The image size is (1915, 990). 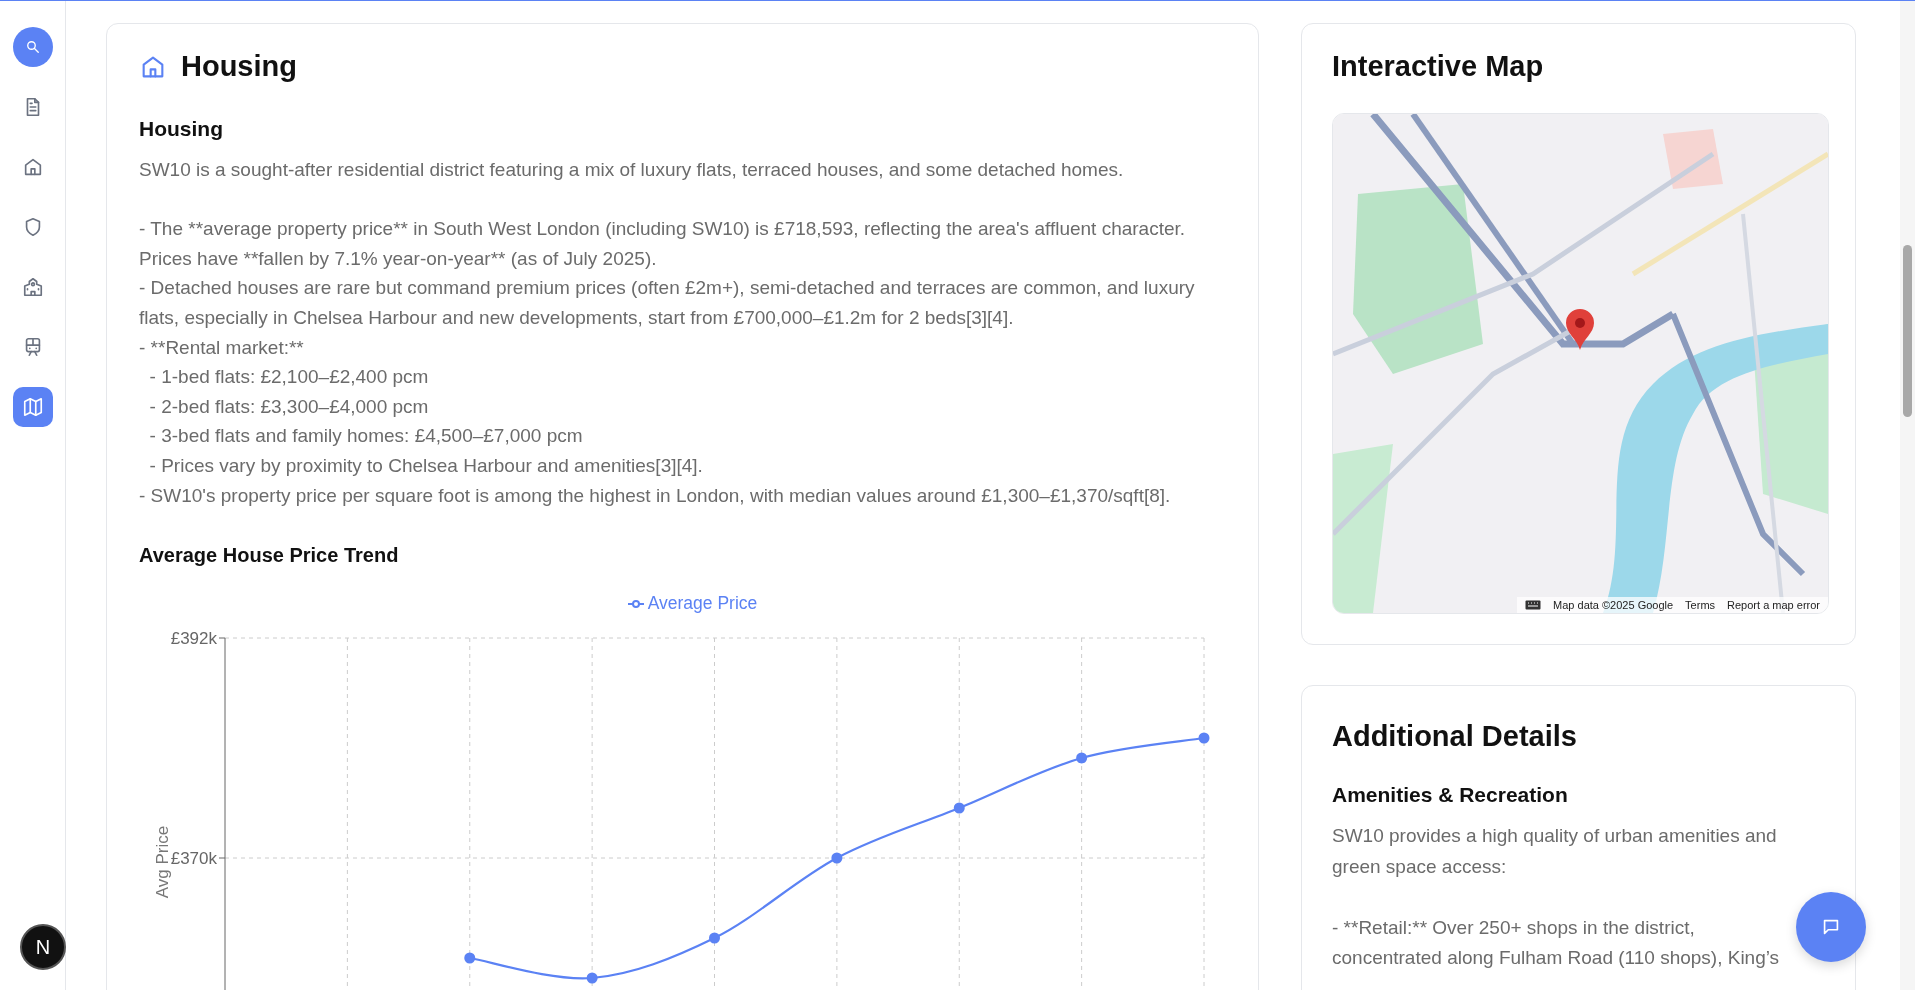 What do you see at coordinates (239, 66) in the screenshot?
I see `card-title: Housing` at bounding box center [239, 66].